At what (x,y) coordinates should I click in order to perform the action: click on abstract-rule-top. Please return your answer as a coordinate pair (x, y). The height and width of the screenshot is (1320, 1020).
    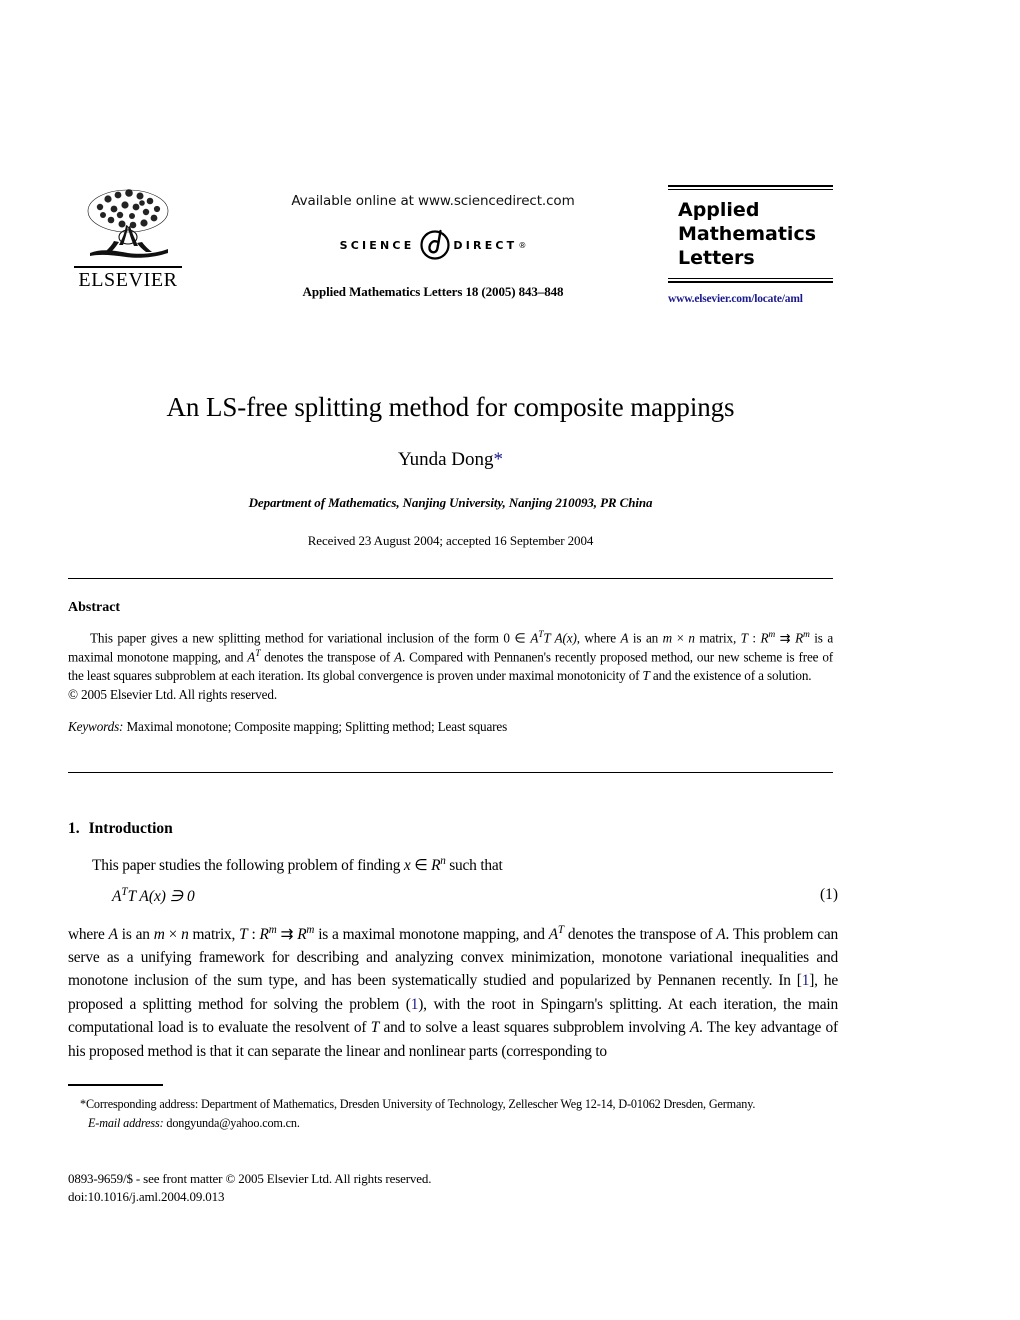
    Looking at the image, I should click on (450, 579).